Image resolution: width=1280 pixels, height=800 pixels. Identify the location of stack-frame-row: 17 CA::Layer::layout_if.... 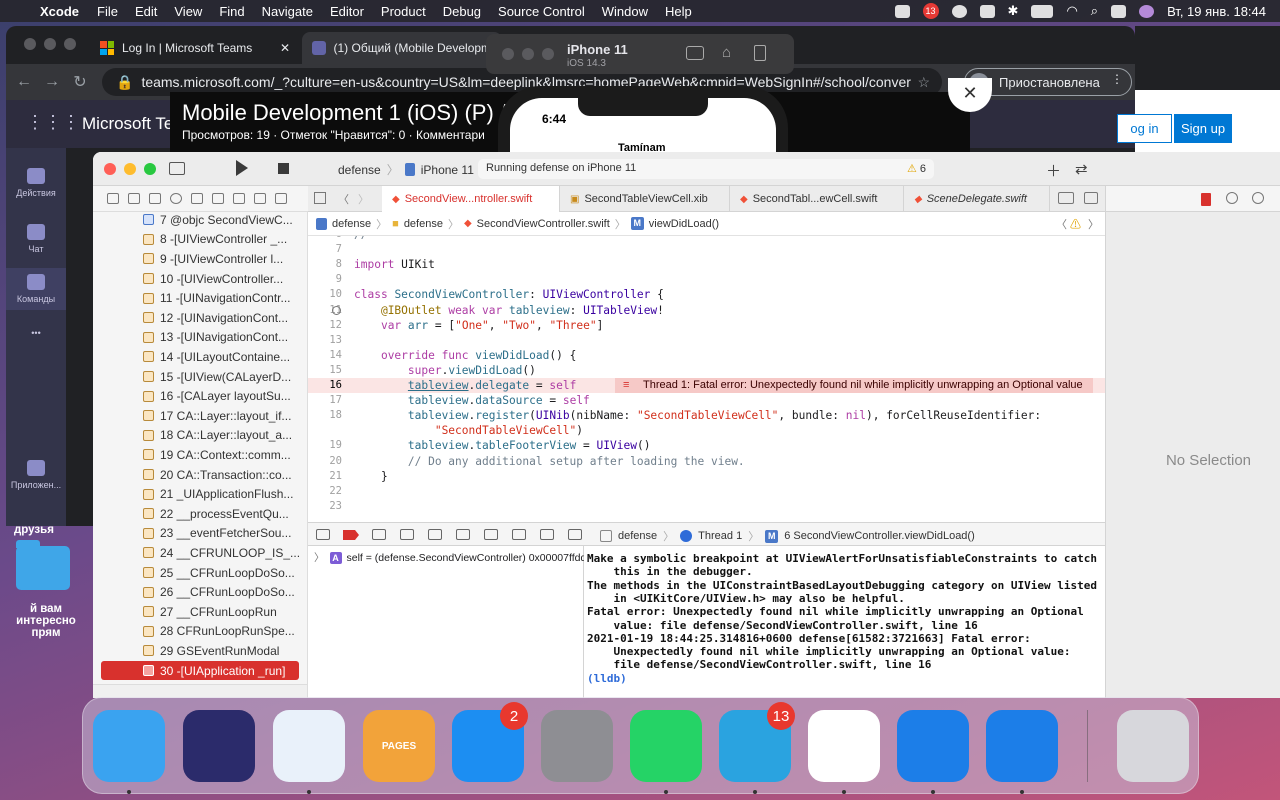
(200, 416).